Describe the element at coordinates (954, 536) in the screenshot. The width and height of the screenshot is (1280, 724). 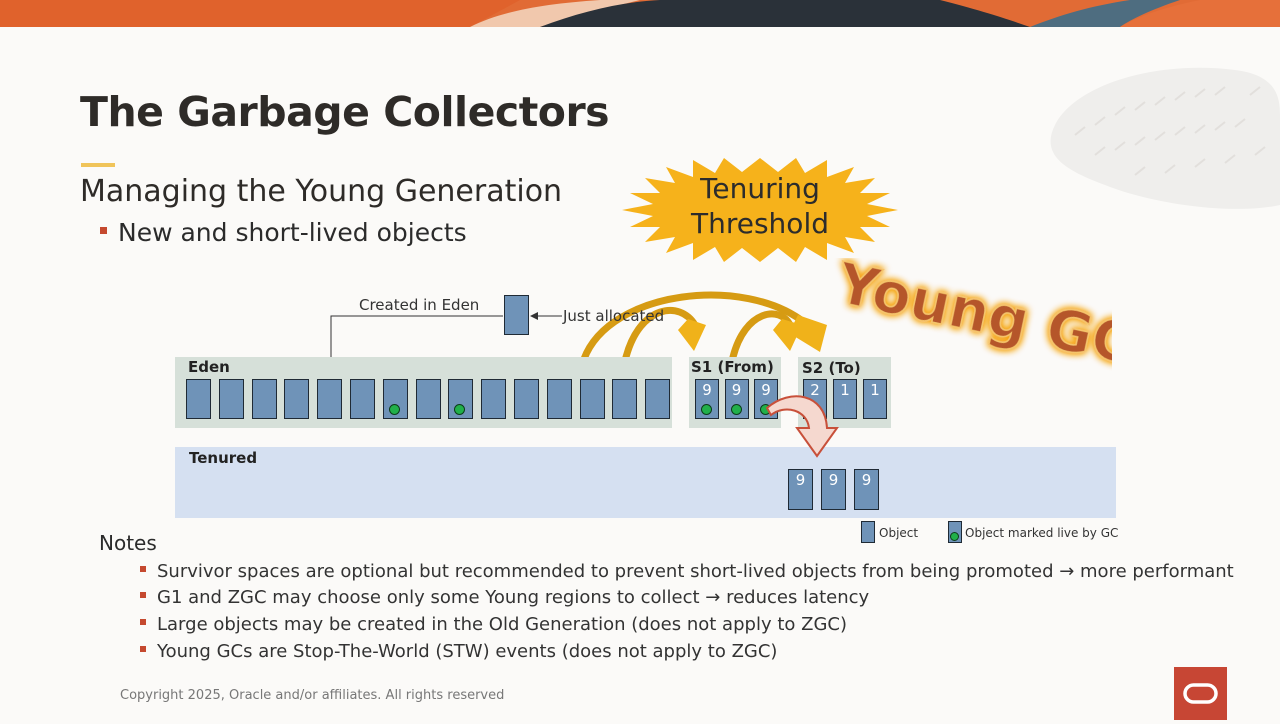
I see `legend-live-marker` at that location.